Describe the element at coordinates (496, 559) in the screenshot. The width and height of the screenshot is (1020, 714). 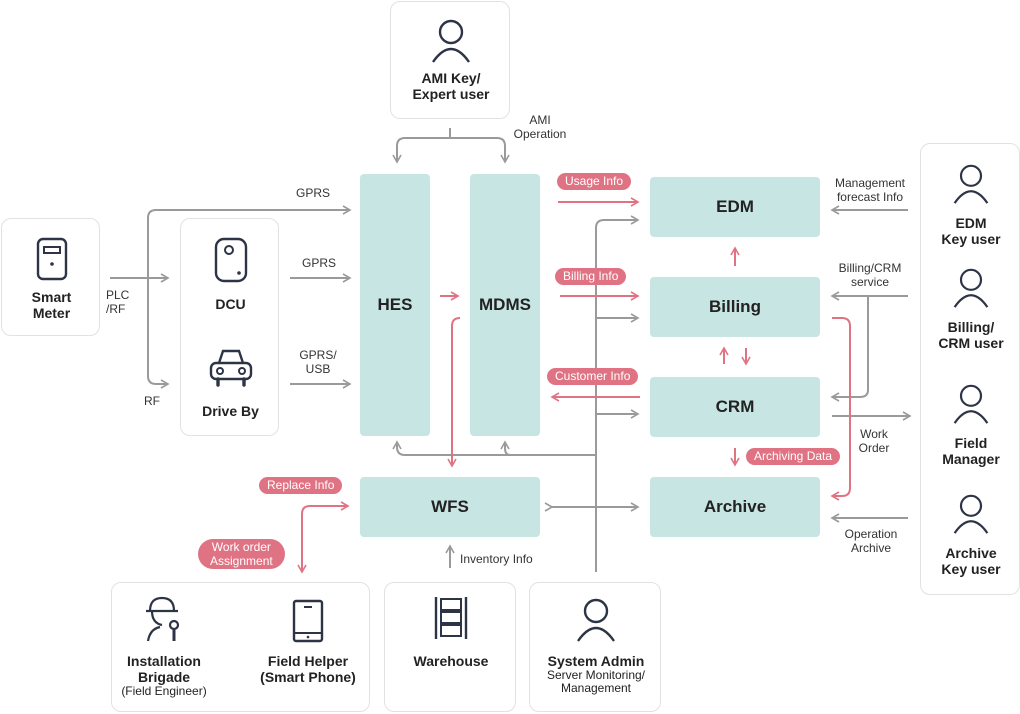
I see `inventory-info-label: Inventory Info` at that location.